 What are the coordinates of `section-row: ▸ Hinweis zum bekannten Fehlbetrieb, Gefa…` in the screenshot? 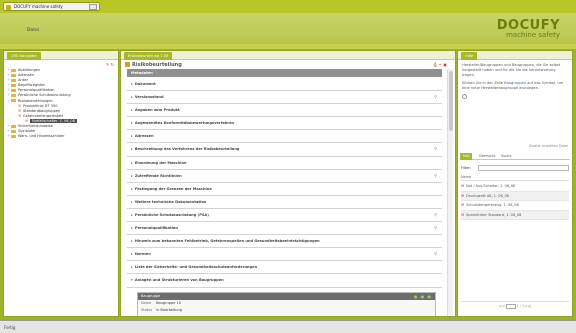 It's located at (284, 242).